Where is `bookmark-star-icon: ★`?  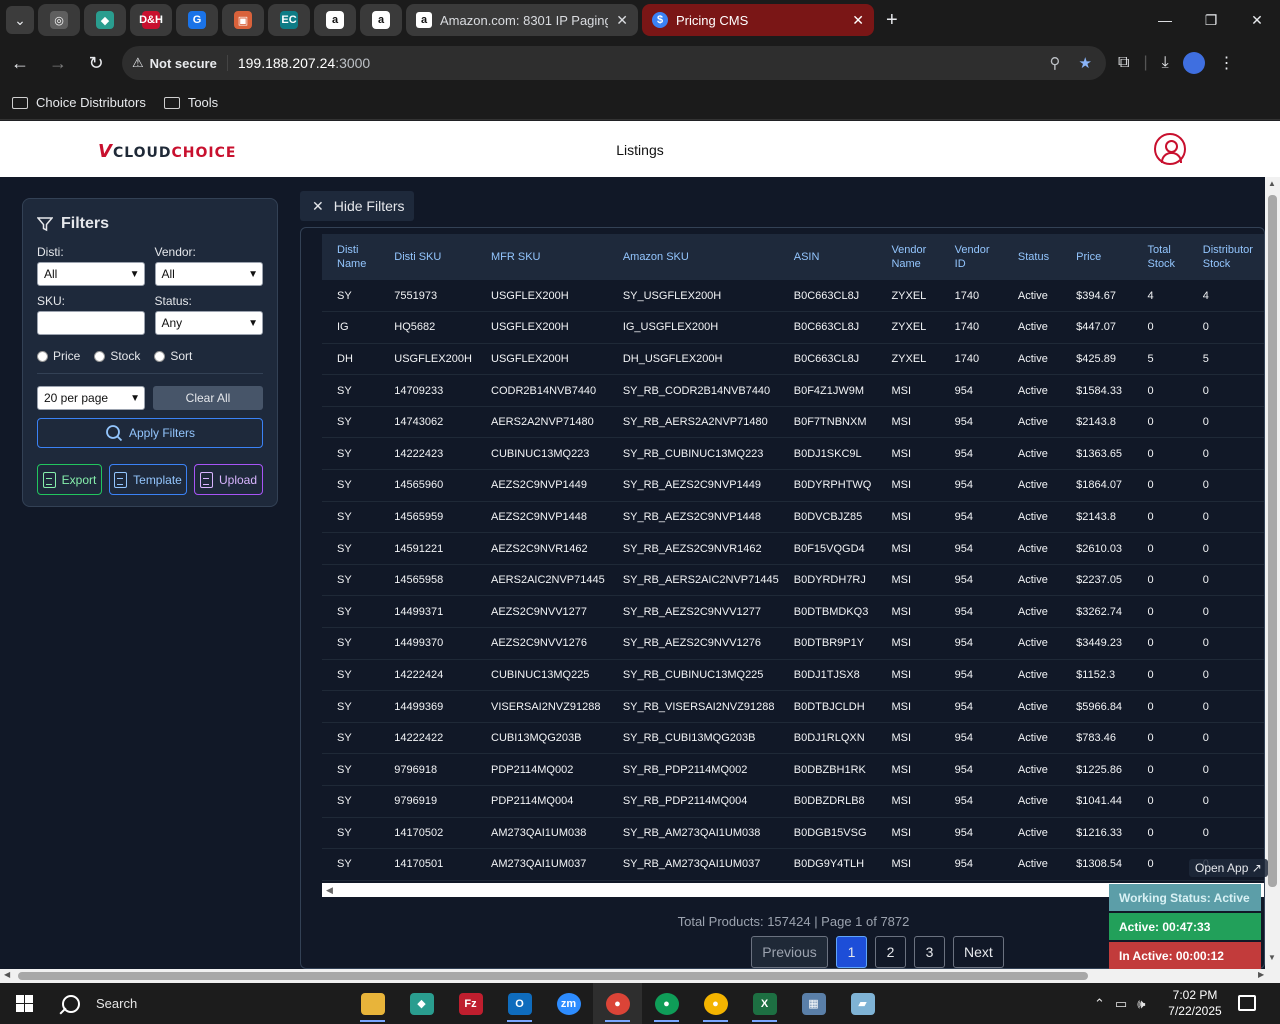
bookmark-star-icon: ★ is located at coordinates (1085, 63).